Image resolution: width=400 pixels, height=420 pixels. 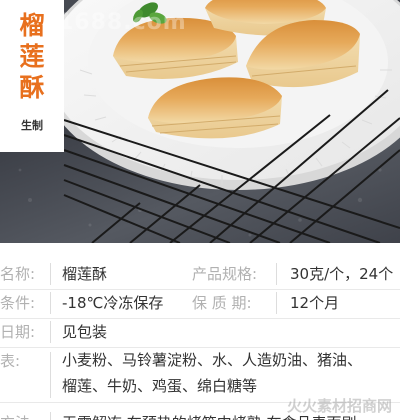 I want to click on info-row-name: 名称: 榴莲酥 产品规格: 30克/个，24个, so click(x=200, y=274).